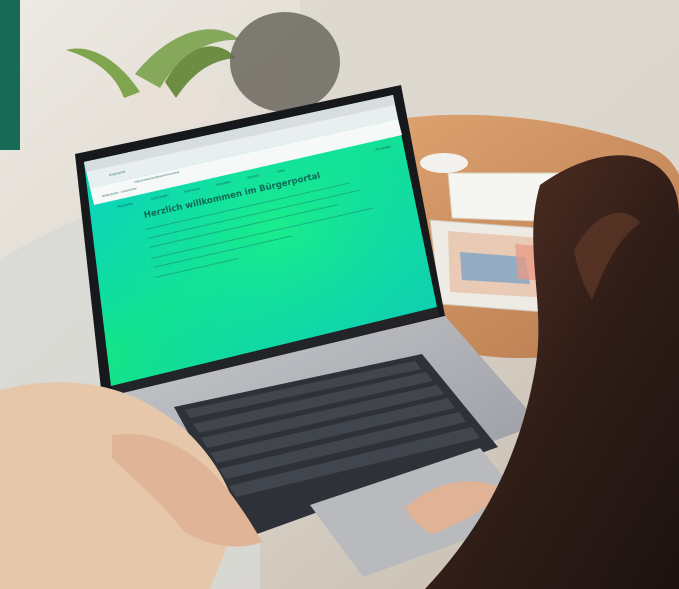 The image size is (679, 589). Describe the element at coordinates (285, 62) in the screenshot. I see `dark-planter` at that location.